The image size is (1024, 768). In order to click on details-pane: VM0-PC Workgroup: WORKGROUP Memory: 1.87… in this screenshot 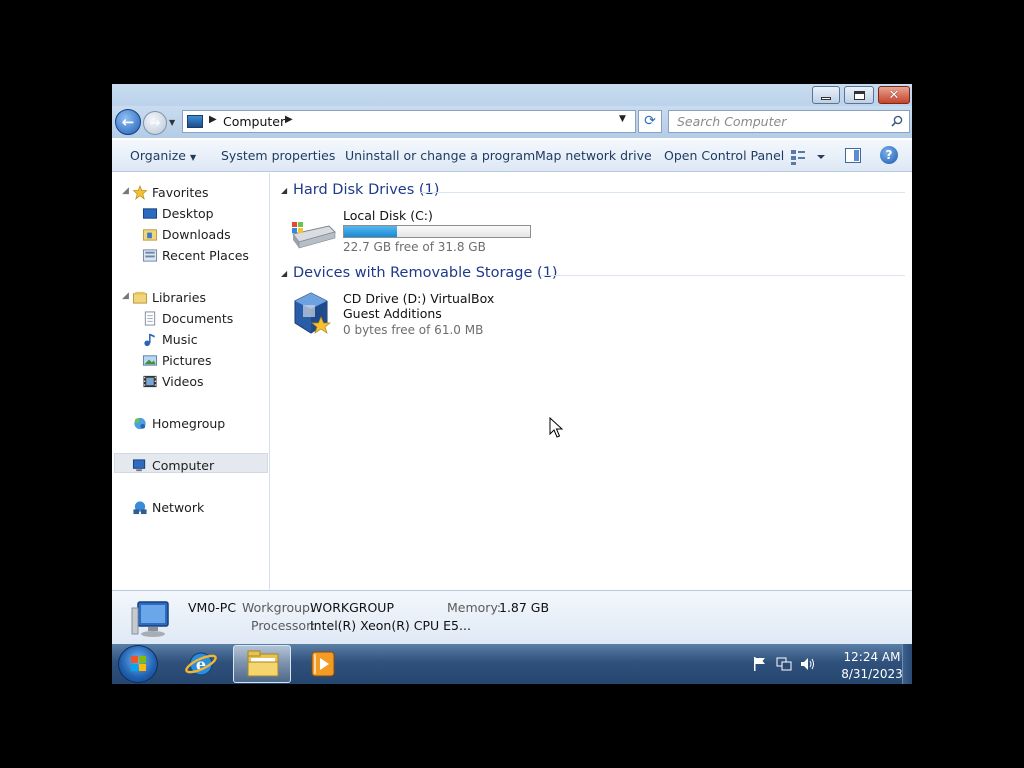, I will do `click(512, 617)`.